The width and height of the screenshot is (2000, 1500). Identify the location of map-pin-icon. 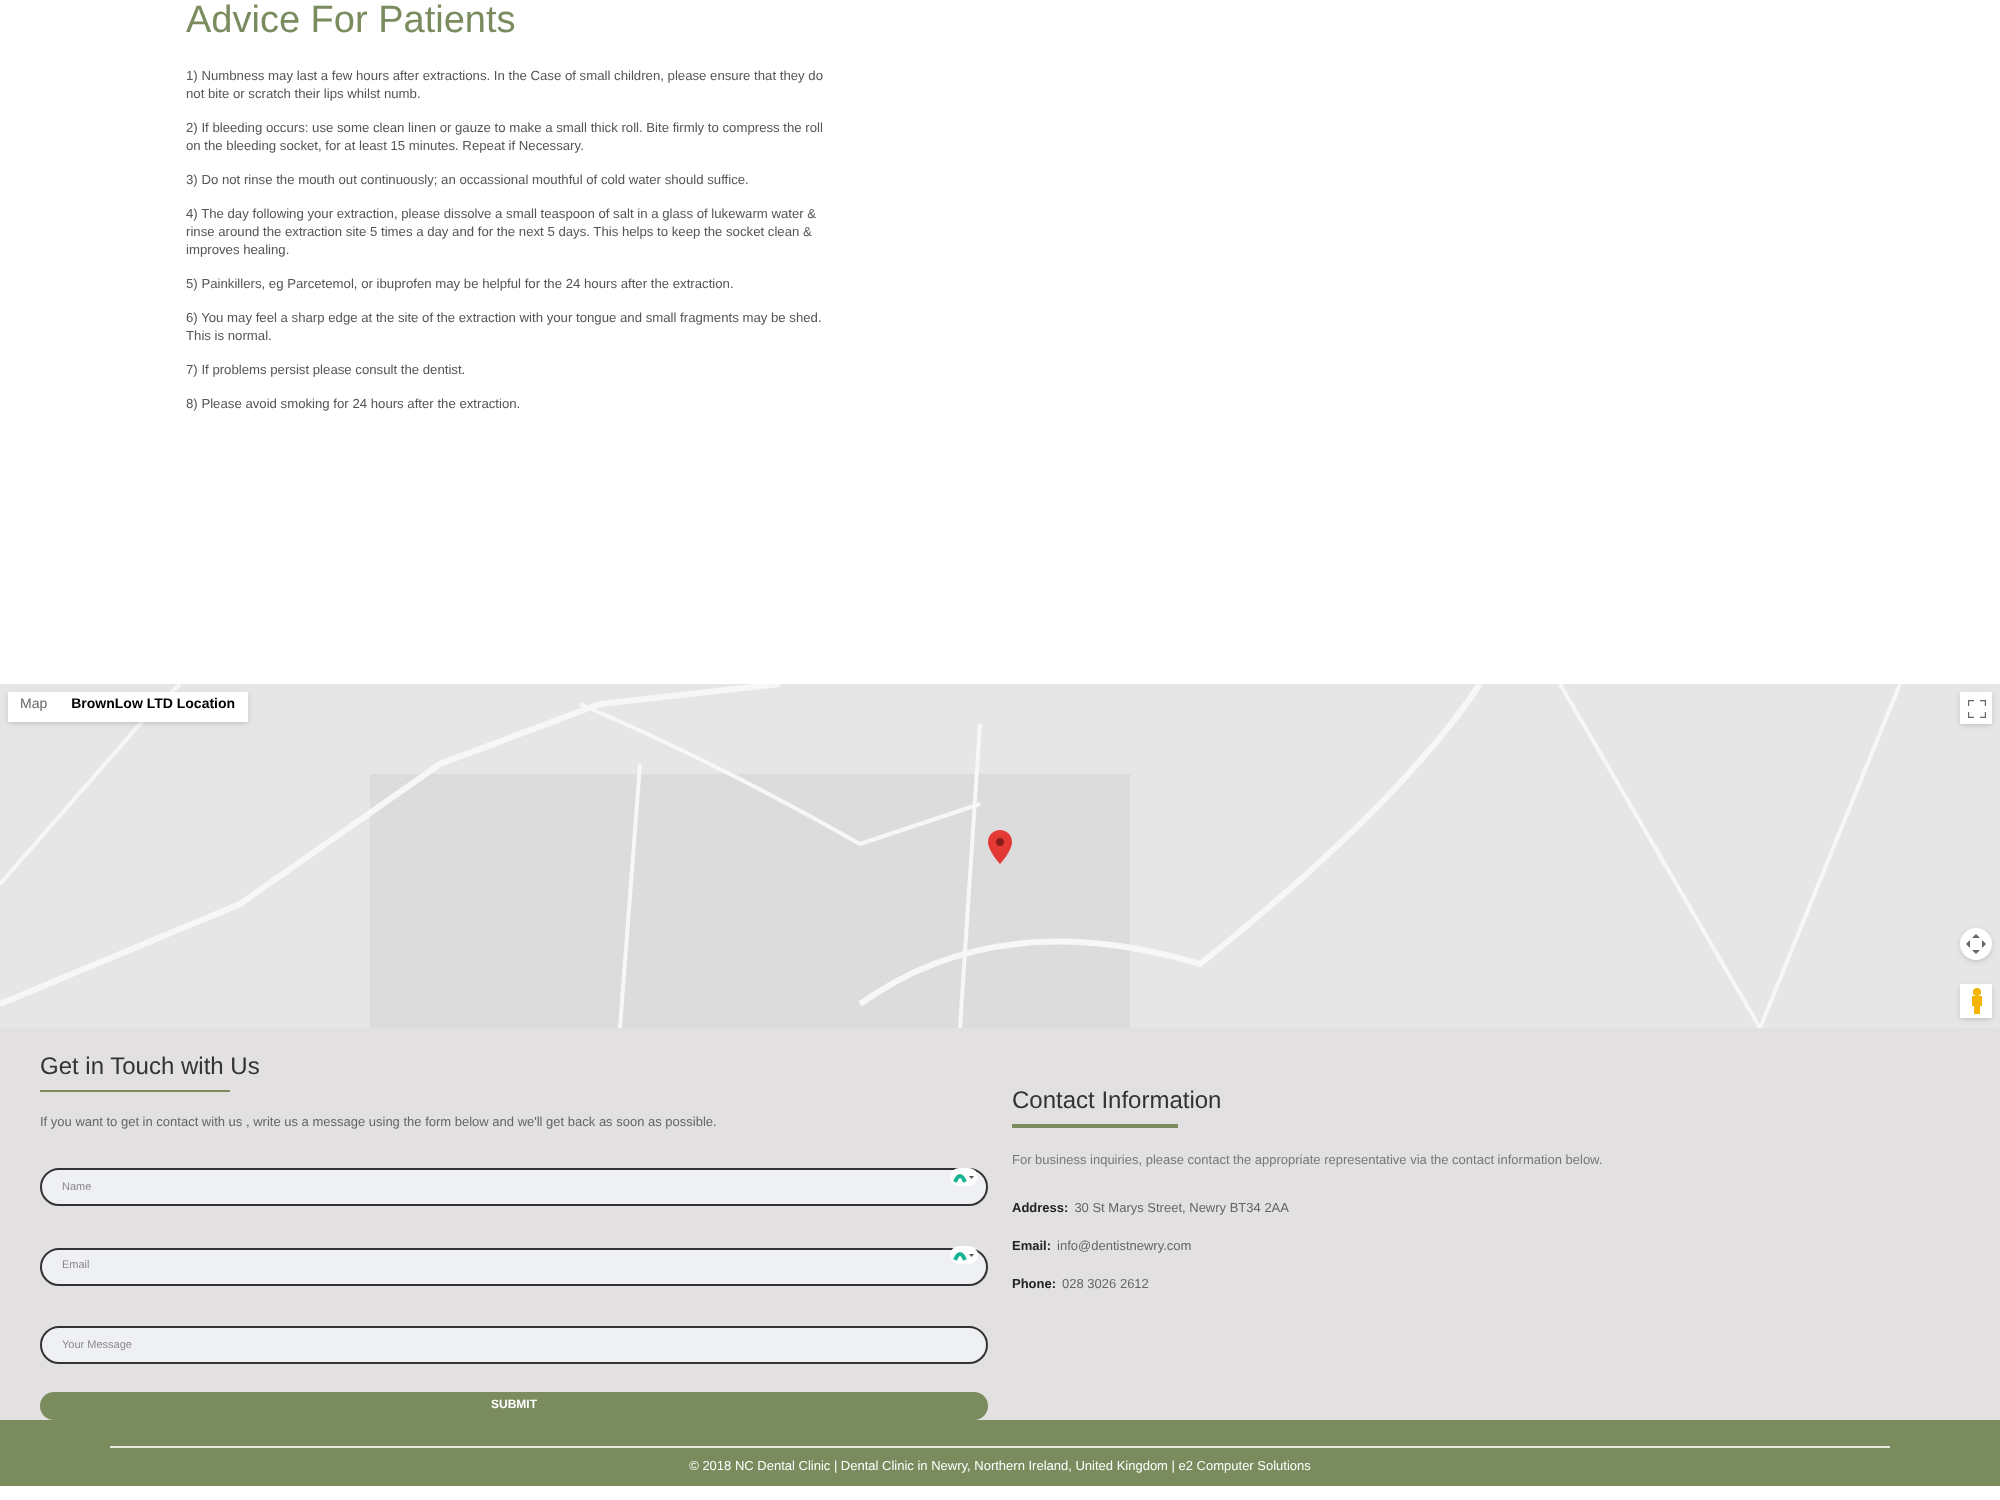
(1000, 847).